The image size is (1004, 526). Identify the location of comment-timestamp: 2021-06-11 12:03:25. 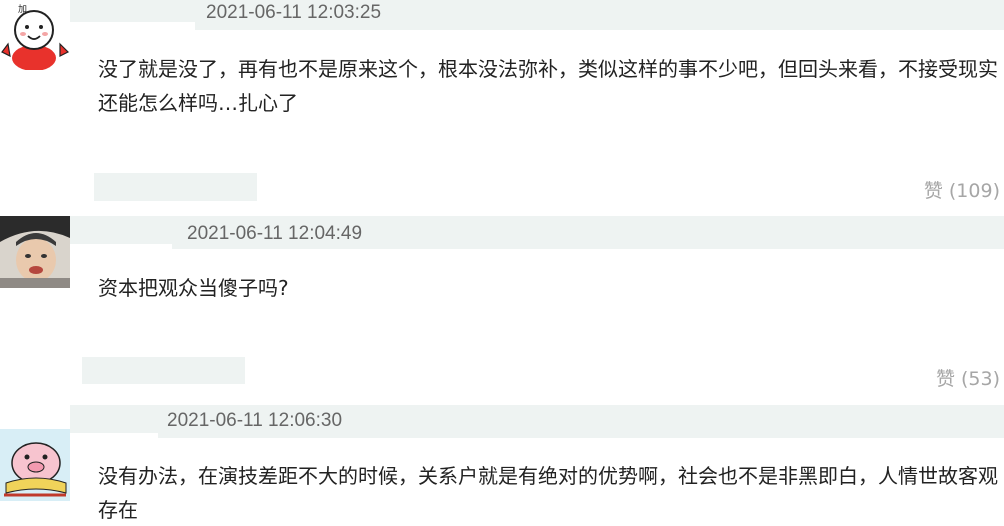
(294, 12).